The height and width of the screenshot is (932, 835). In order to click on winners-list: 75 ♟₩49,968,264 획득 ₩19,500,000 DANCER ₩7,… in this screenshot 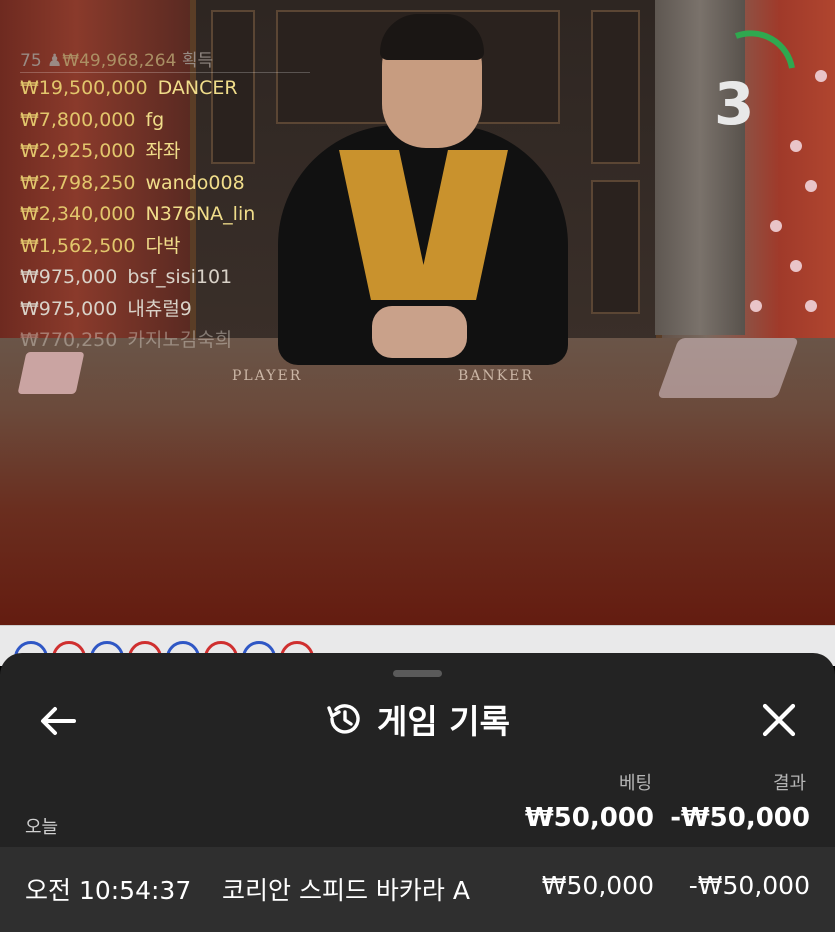, I will do `click(165, 201)`.